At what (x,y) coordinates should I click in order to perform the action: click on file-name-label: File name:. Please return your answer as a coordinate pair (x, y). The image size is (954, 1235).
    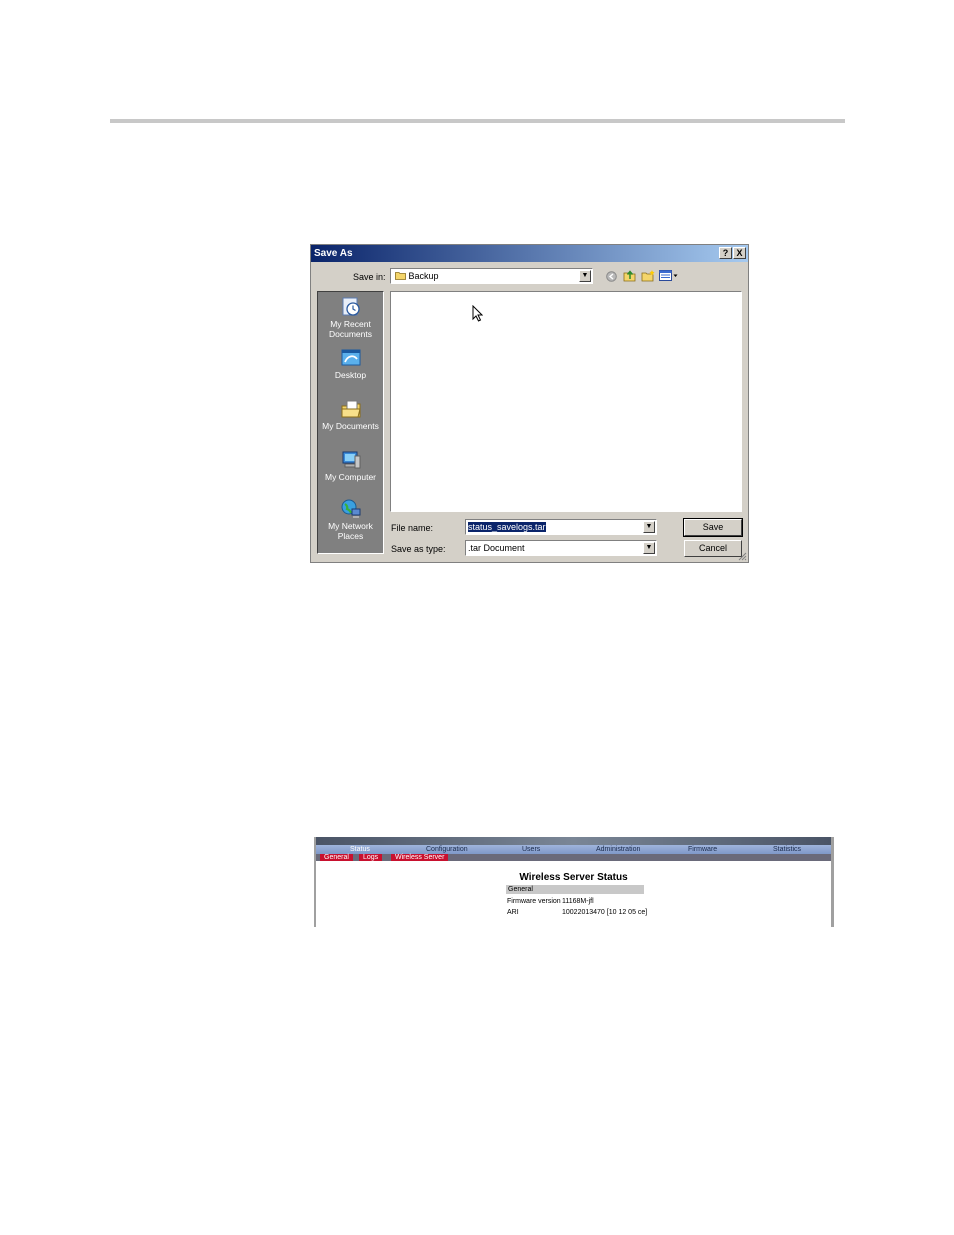
    Looking at the image, I should click on (412, 528).